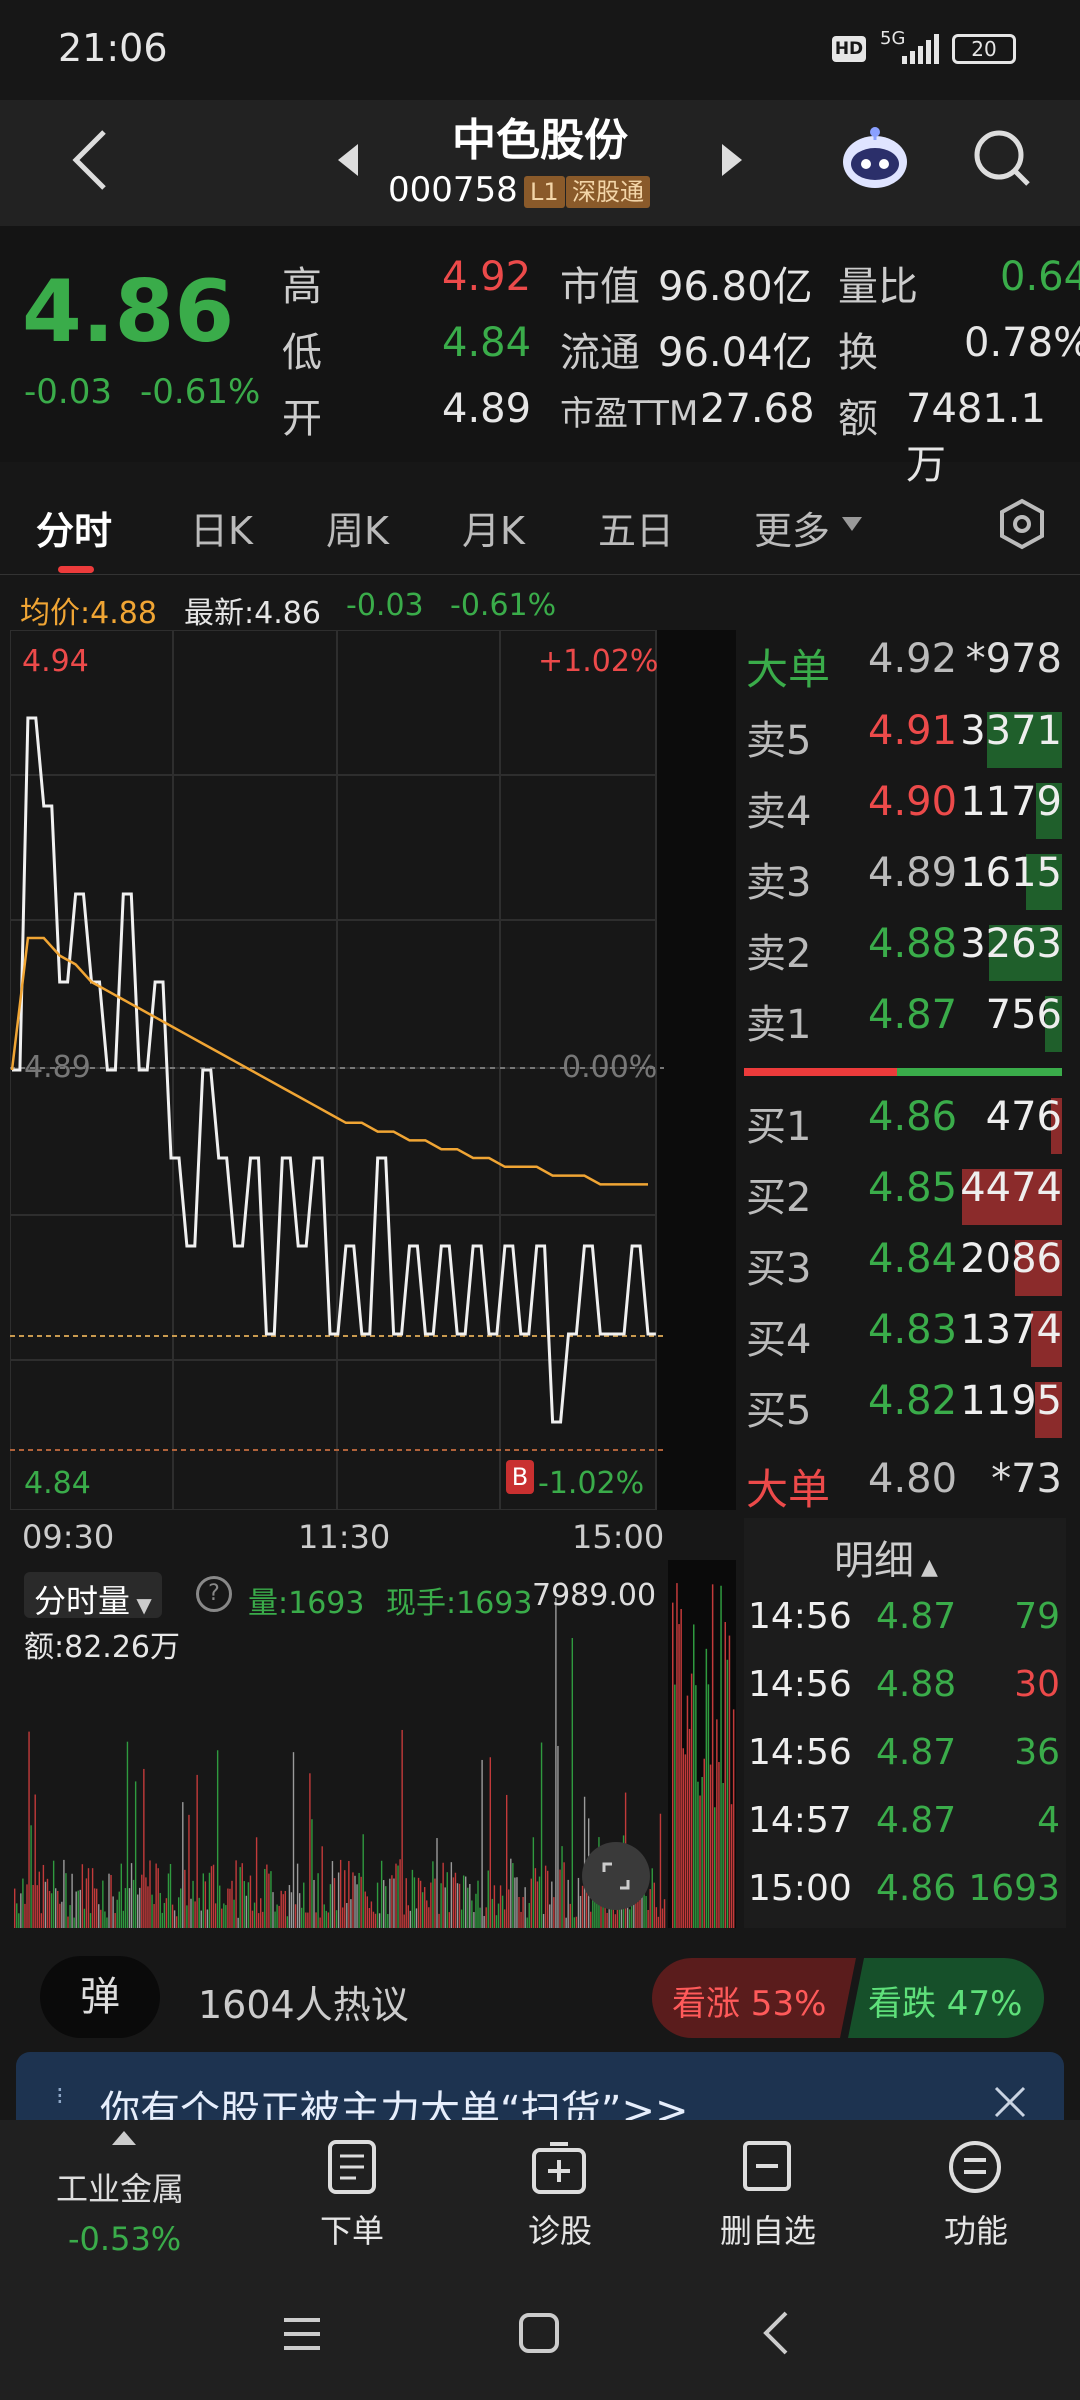 The image size is (1080, 2400). Describe the element at coordinates (559, 2168) in the screenshot. I see `diagnose-icon` at that location.